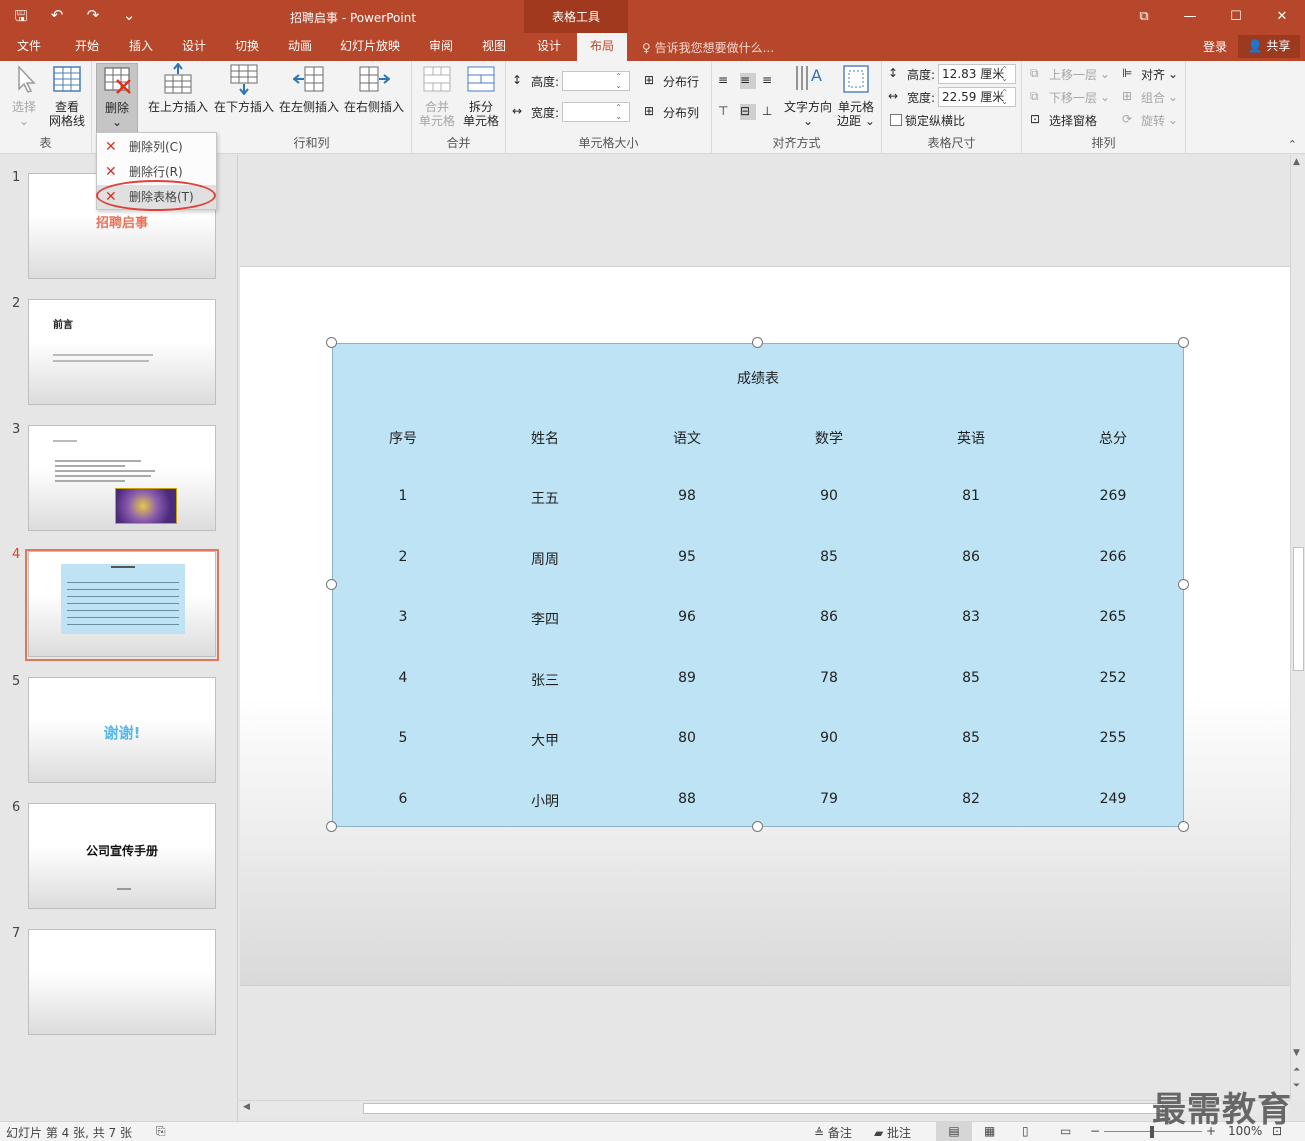 The image size is (1305, 1141). Describe the element at coordinates (129, 18) in the screenshot. I see `customize-qat-icon: ⌄` at that location.